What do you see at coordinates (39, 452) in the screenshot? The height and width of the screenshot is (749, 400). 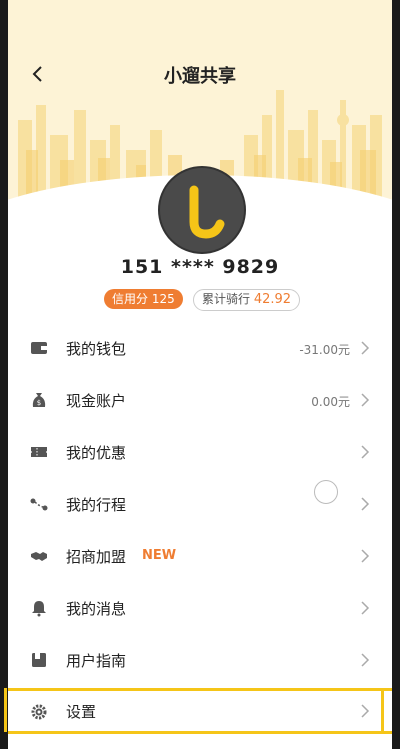 I see `ticket-icon` at bounding box center [39, 452].